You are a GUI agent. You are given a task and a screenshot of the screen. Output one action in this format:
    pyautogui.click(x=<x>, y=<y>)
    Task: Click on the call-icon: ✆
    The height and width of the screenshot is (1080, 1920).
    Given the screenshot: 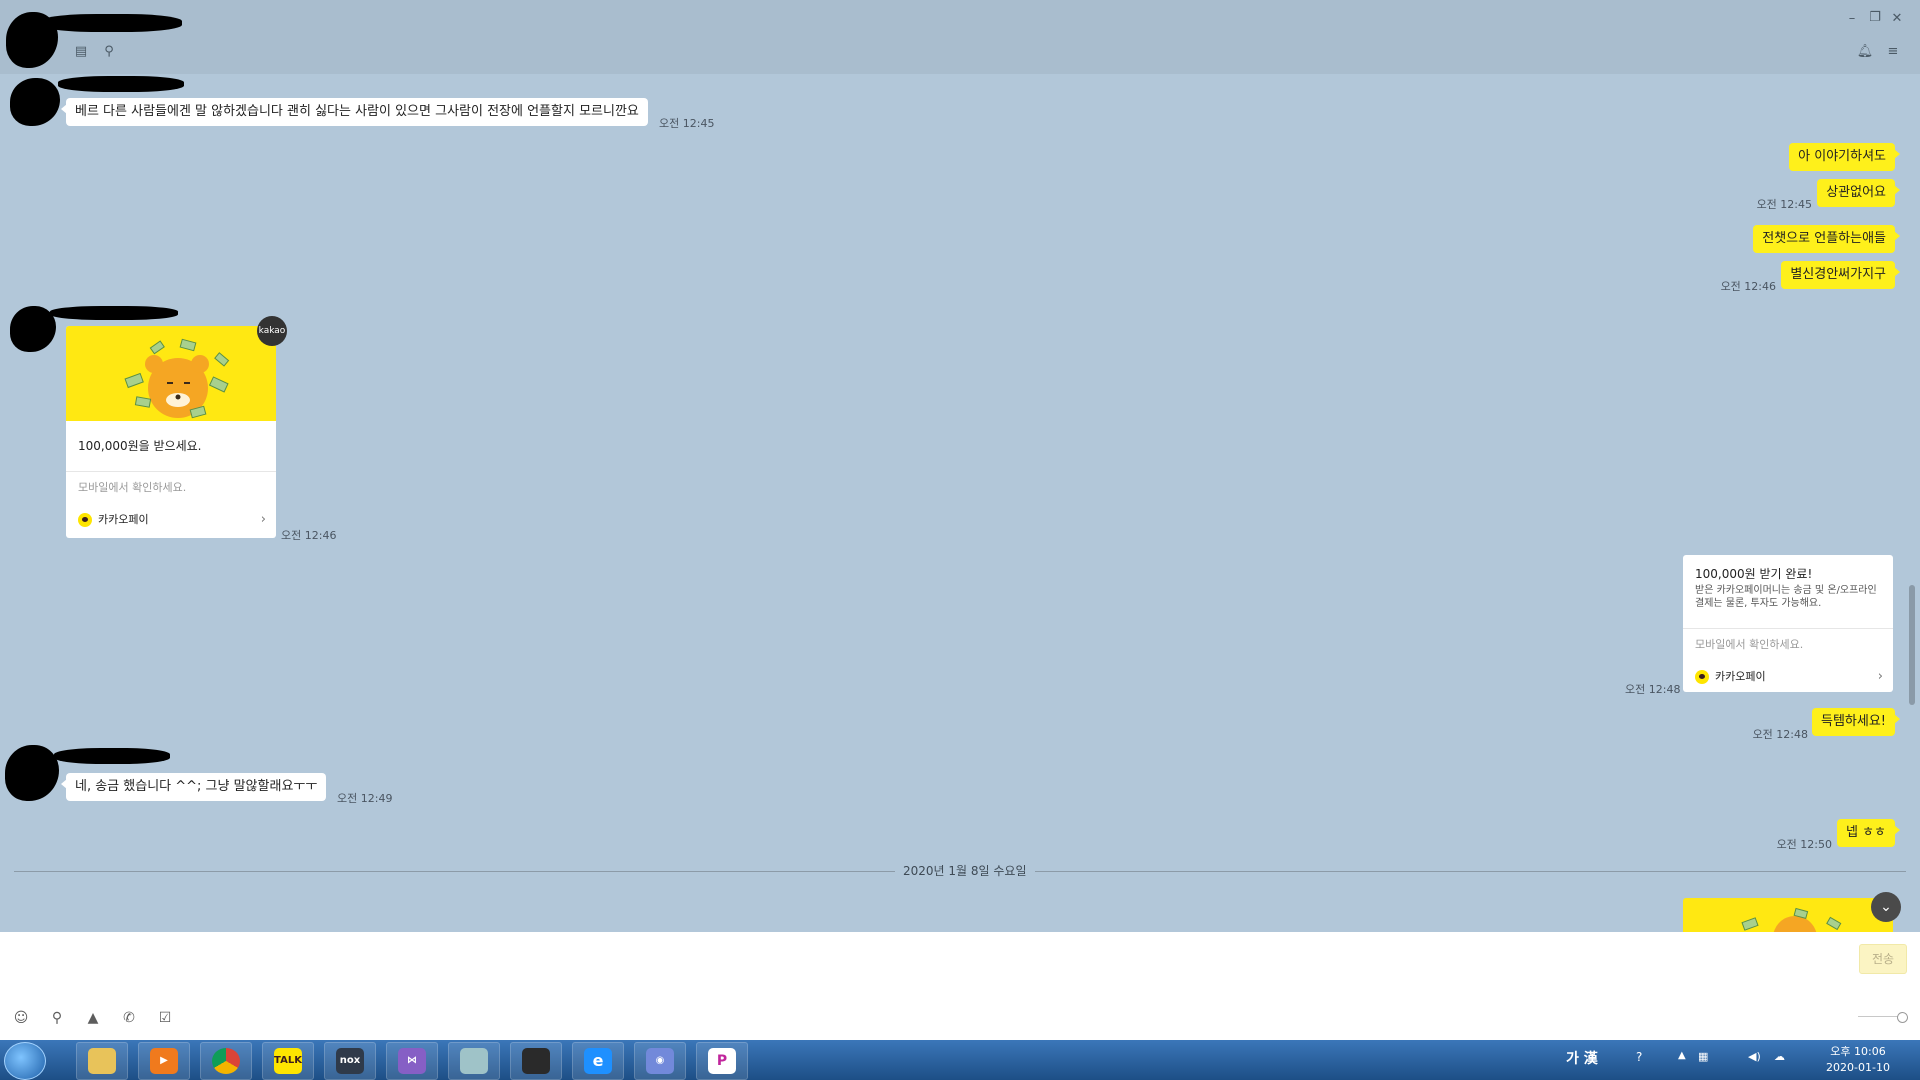 What is the action you would take?
    pyautogui.click(x=129, y=1018)
    